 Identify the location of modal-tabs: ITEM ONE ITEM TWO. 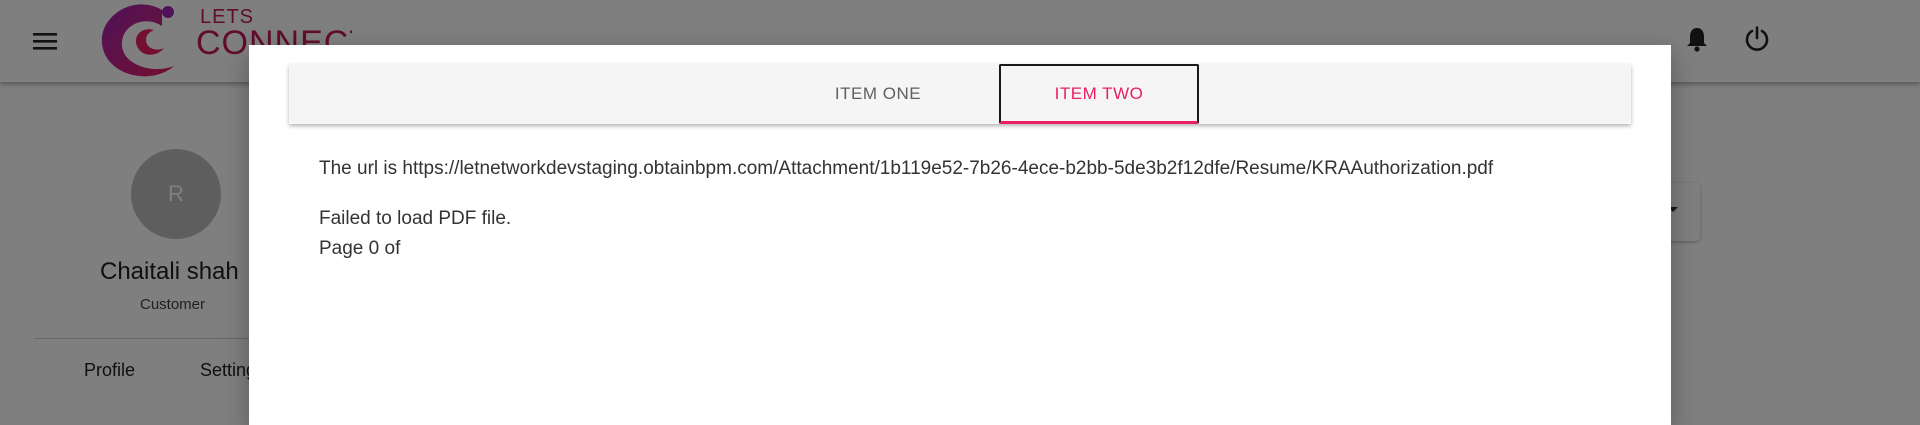
(960, 94).